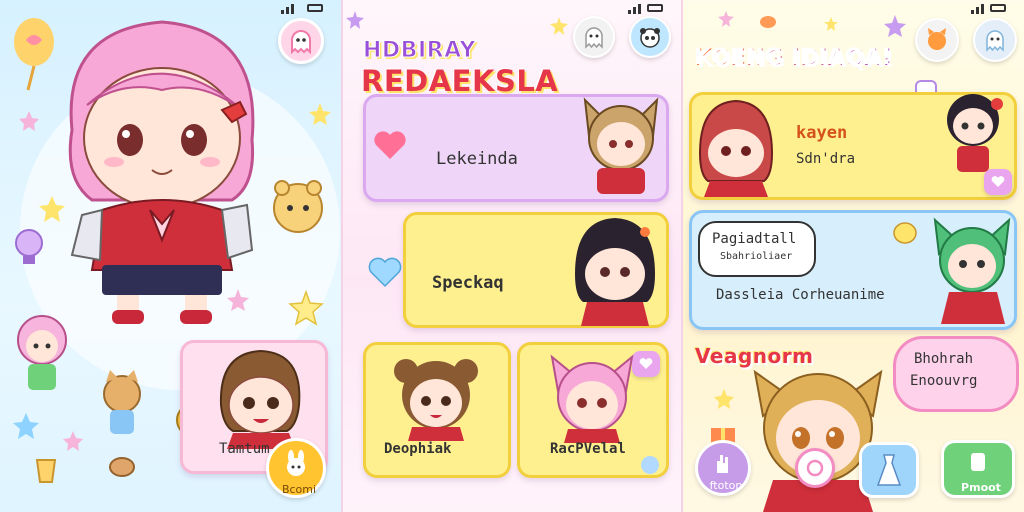 This screenshot has height=512, width=1024. I want to click on chat-card-2-label: Dassleia Corheuanime, so click(800, 295).